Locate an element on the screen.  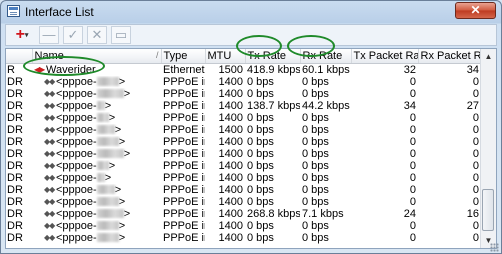
vertical-scrollbar: ▲ ▼ is located at coordinates (488, 148).